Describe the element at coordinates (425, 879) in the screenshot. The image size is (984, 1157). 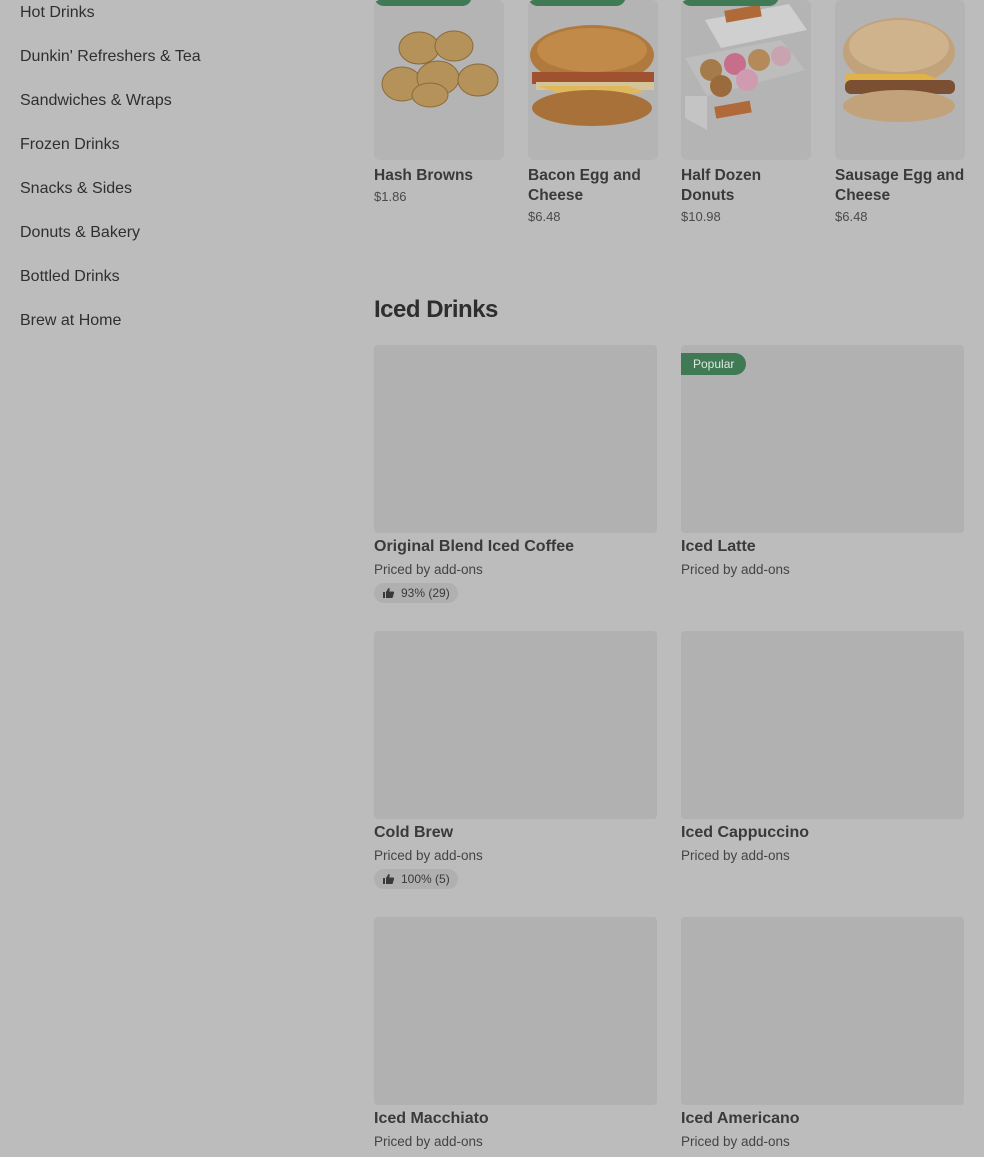
I see `rating-text: 100% (5)` at that location.